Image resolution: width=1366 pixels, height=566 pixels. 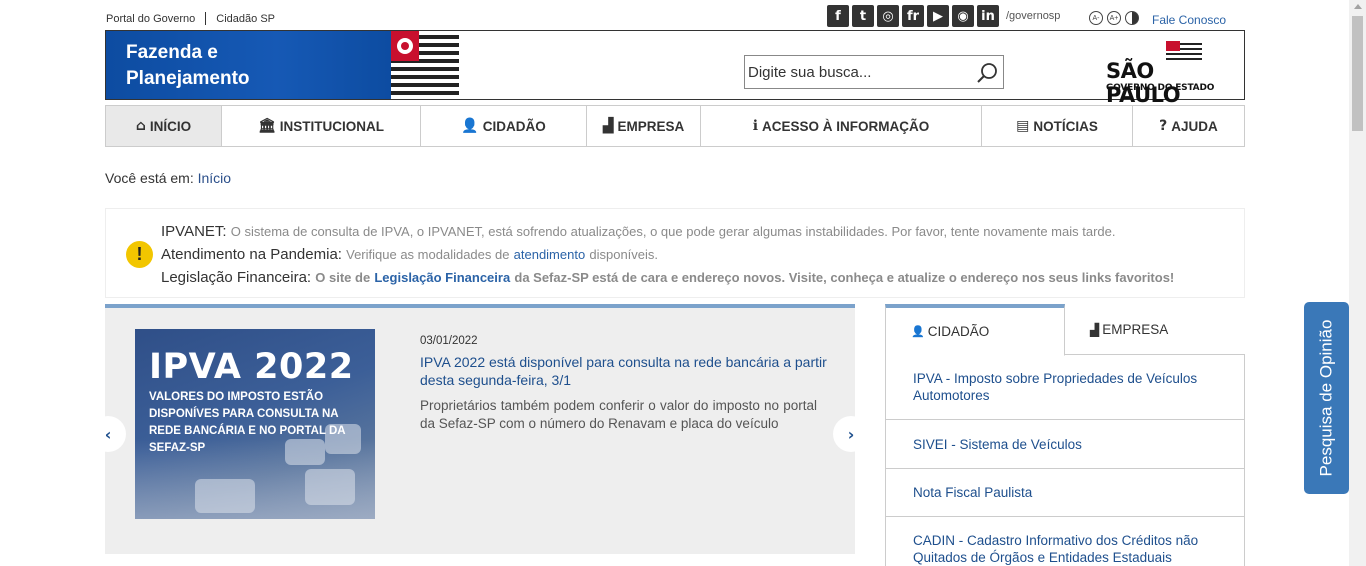 What do you see at coordinates (1163, 126) in the screenshot?
I see `question-icon: ?` at bounding box center [1163, 126].